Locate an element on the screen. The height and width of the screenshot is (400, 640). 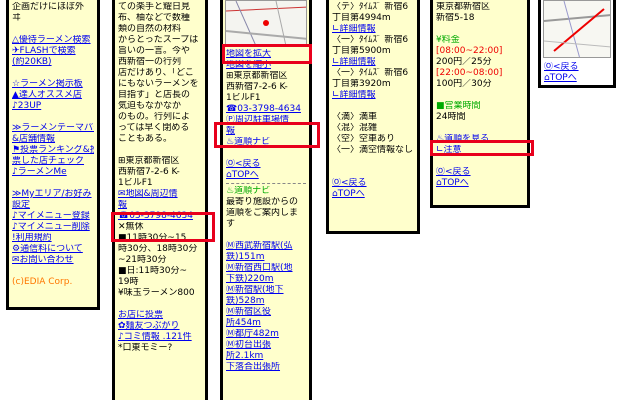
nav-link: ♪ラーメンMe is located at coordinates (53, 172).